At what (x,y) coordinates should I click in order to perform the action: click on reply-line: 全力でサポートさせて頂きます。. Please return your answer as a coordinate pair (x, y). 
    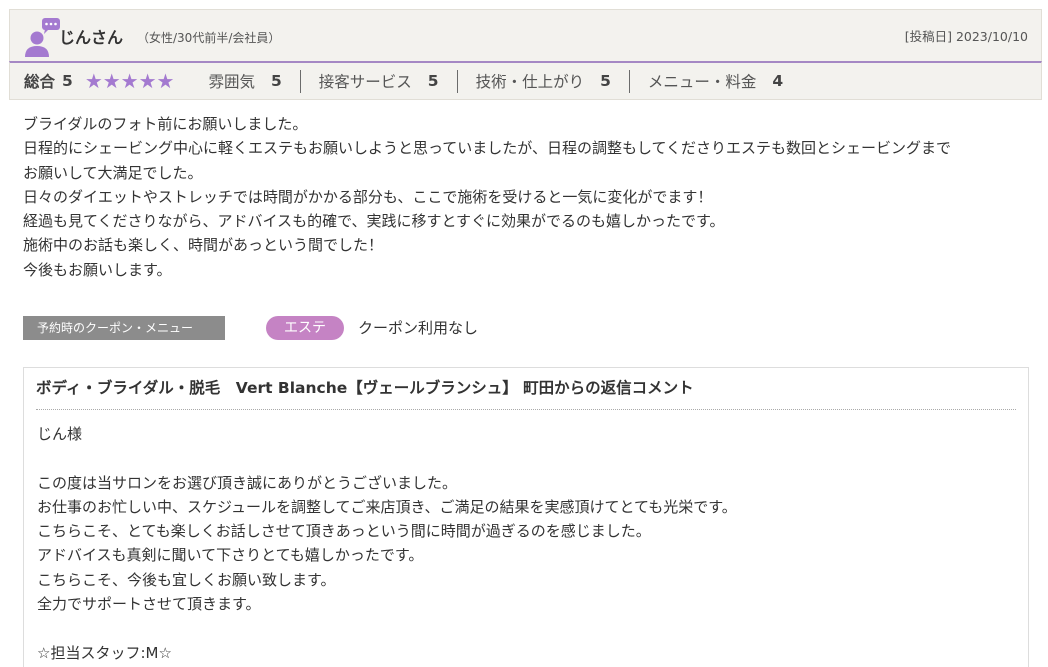
    Looking at the image, I should click on (149, 604).